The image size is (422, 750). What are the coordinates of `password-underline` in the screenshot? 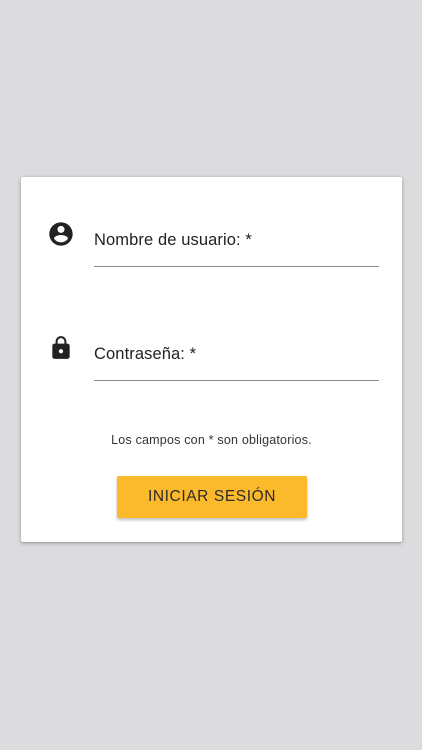 It's located at (236, 380).